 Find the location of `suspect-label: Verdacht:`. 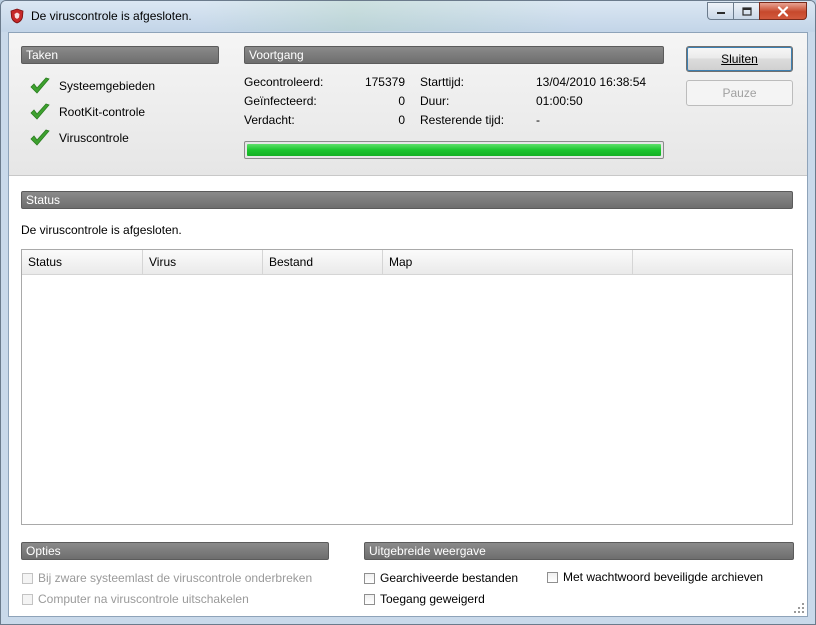

suspect-label: Verdacht: is located at coordinates (269, 120).